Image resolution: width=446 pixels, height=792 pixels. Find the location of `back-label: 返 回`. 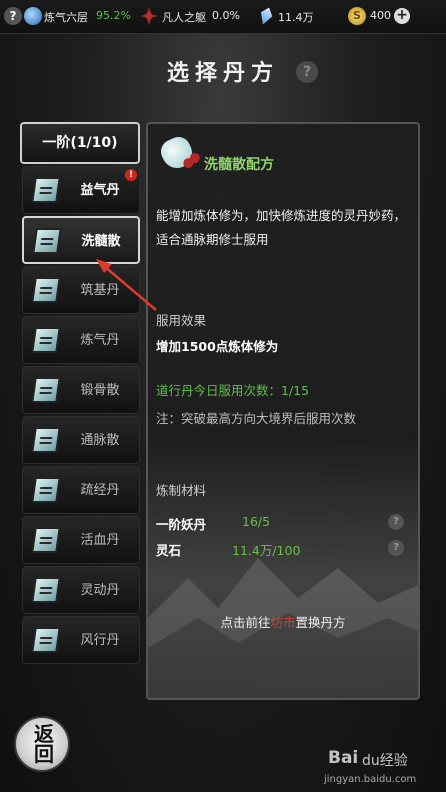

back-label: 返 回 is located at coordinates (44, 744).